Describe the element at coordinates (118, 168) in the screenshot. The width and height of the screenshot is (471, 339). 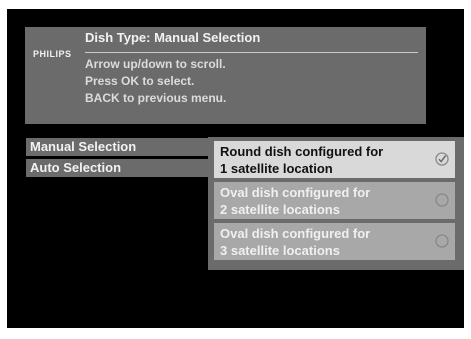
I see `menu-item-auto-selection: Auto Selection` at that location.